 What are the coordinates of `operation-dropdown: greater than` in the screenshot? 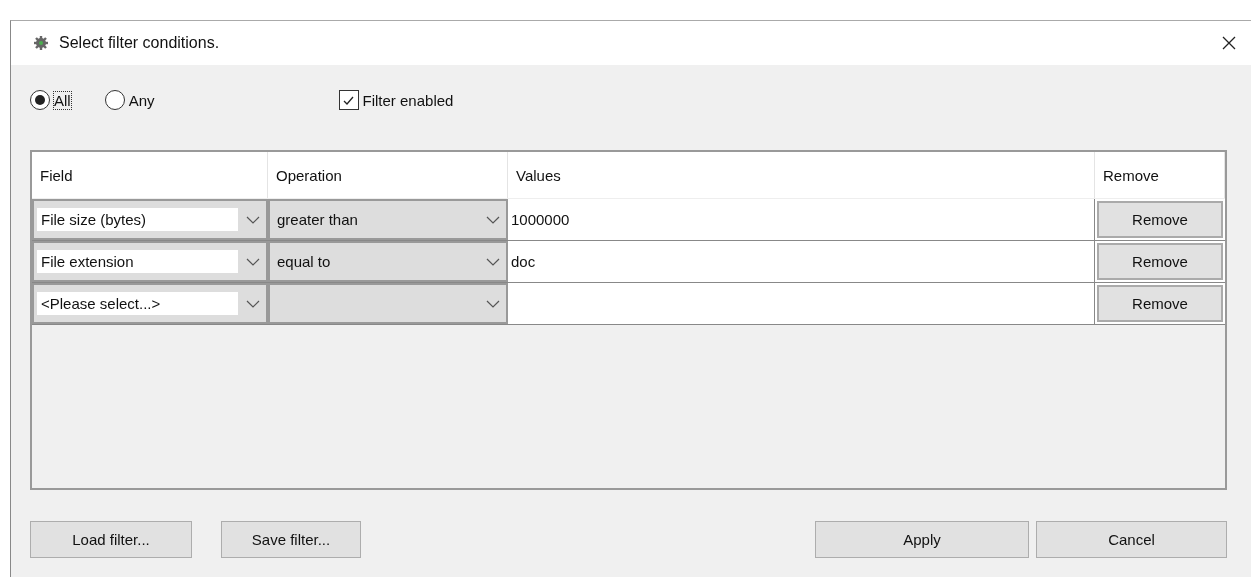 It's located at (388, 219).